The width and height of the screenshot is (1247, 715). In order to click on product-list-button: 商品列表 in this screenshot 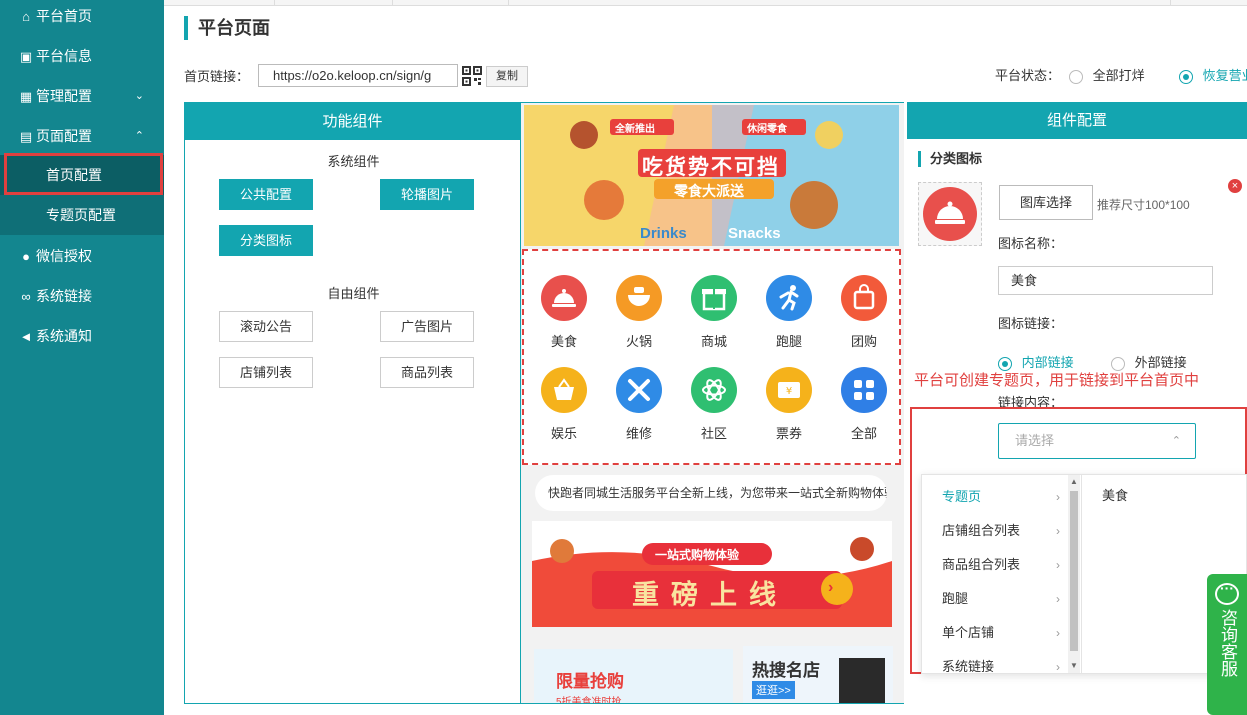, I will do `click(427, 372)`.